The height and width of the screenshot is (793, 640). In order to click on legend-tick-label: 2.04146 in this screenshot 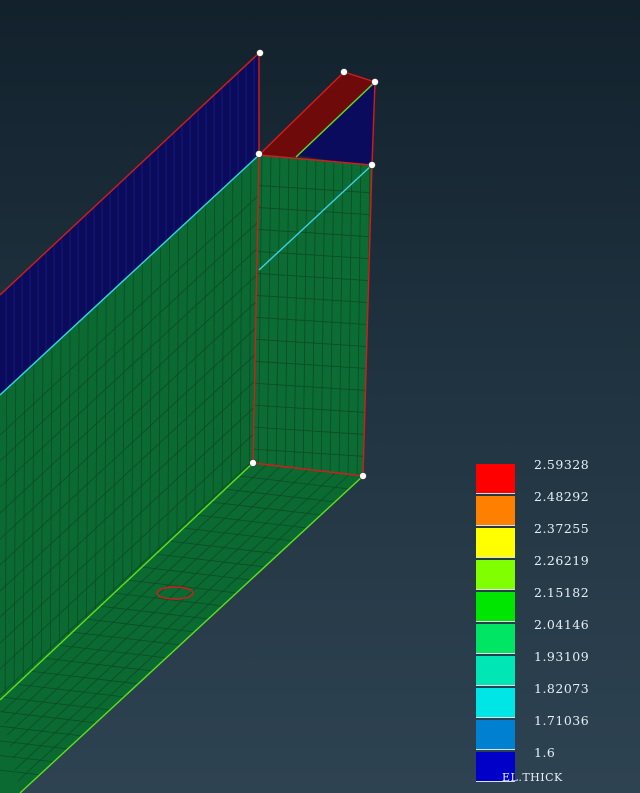, I will do `click(562, 624)`.